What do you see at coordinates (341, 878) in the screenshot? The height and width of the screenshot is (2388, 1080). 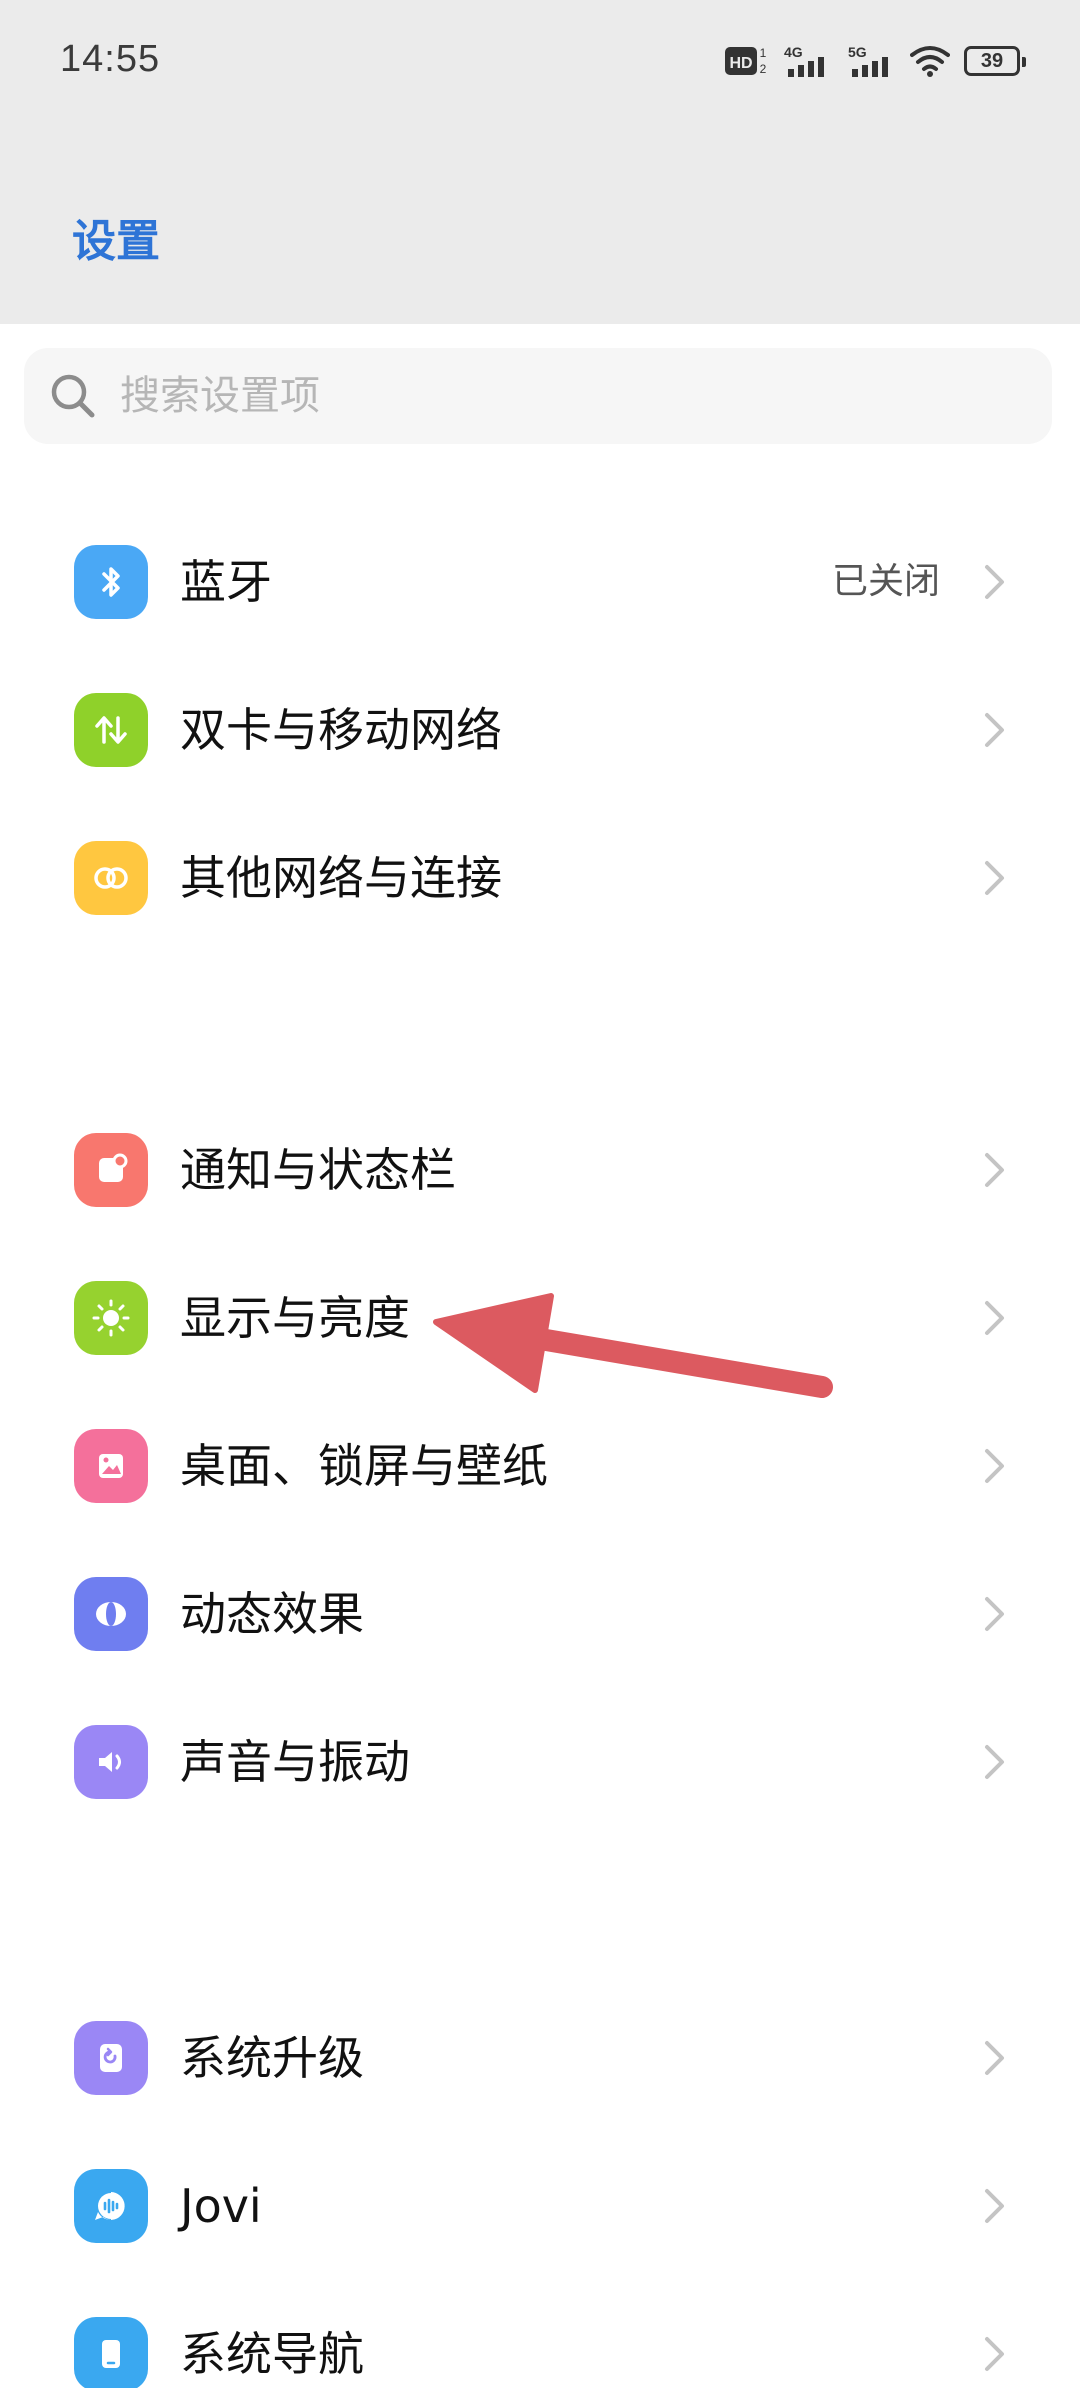 I see `settings-item-label: 其他网络与连接` at bounding box center [341, 878].